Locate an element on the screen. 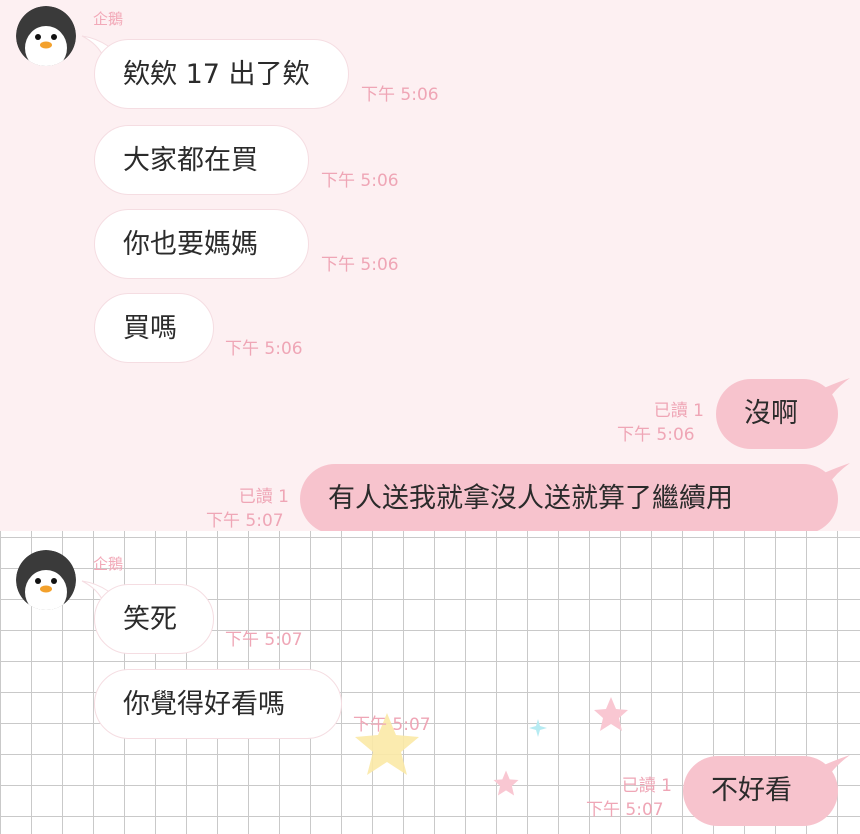 The width and height of the screenshot is (860, 834). incoming-message: 你也要媽媽 is located at coordinates (201, 244).